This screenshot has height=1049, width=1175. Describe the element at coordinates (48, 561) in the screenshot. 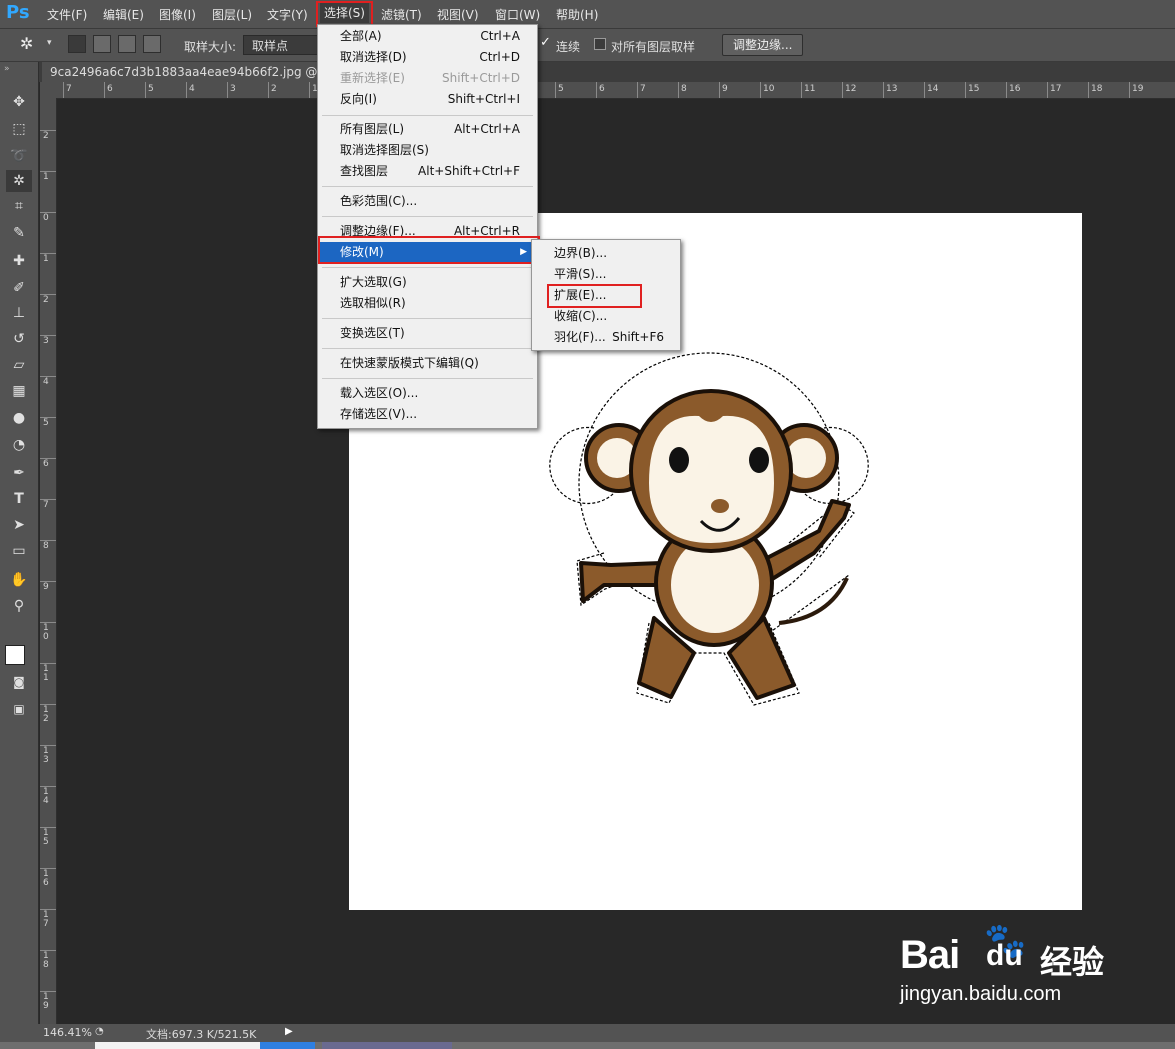

I see `vertical-ruler: 2 1 0 1 2 3 4 5 6 7 8 9 10 11 12 13 14 15 16 17 18 19` at that location.